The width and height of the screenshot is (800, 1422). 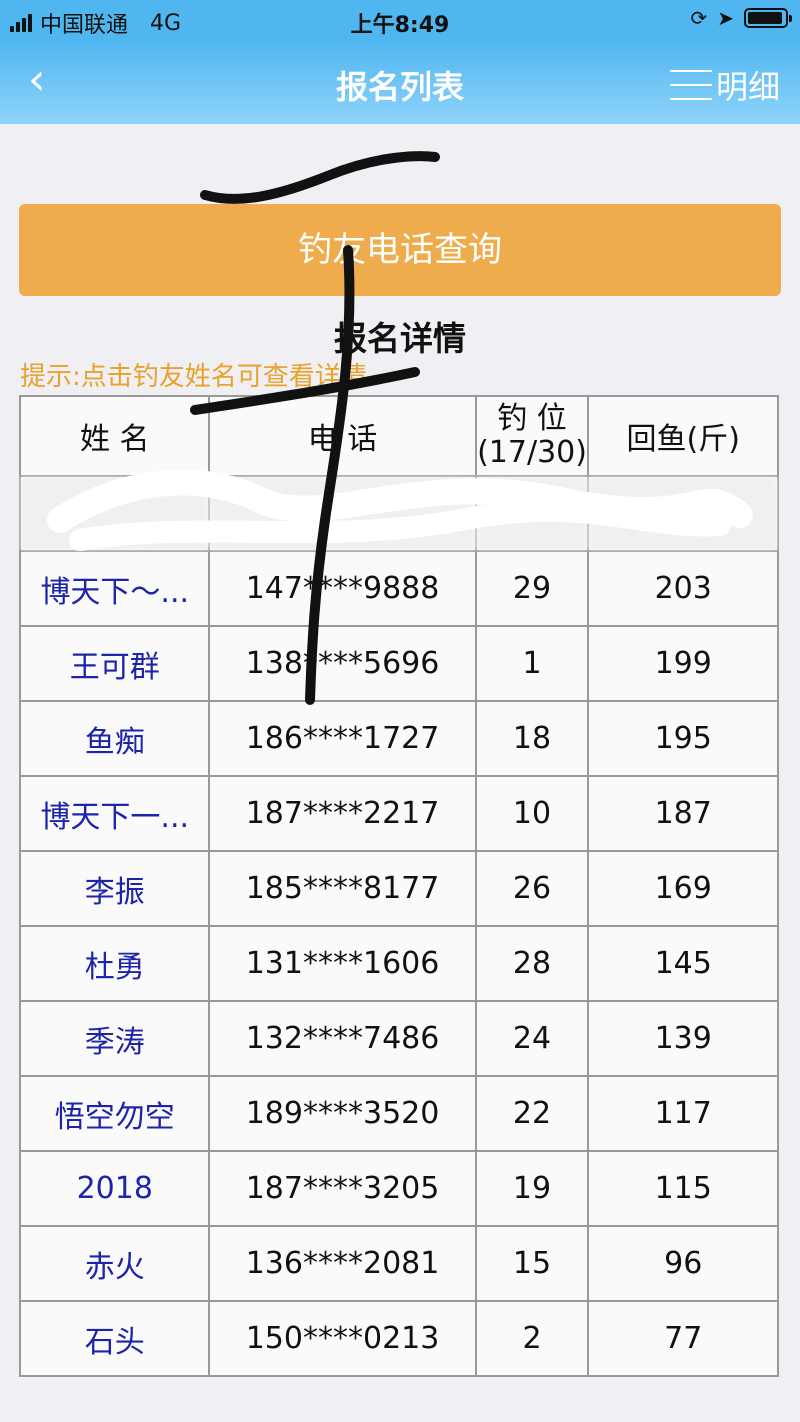 I want to click on phone-cell: 185****8177, so click(x=342, y=888).